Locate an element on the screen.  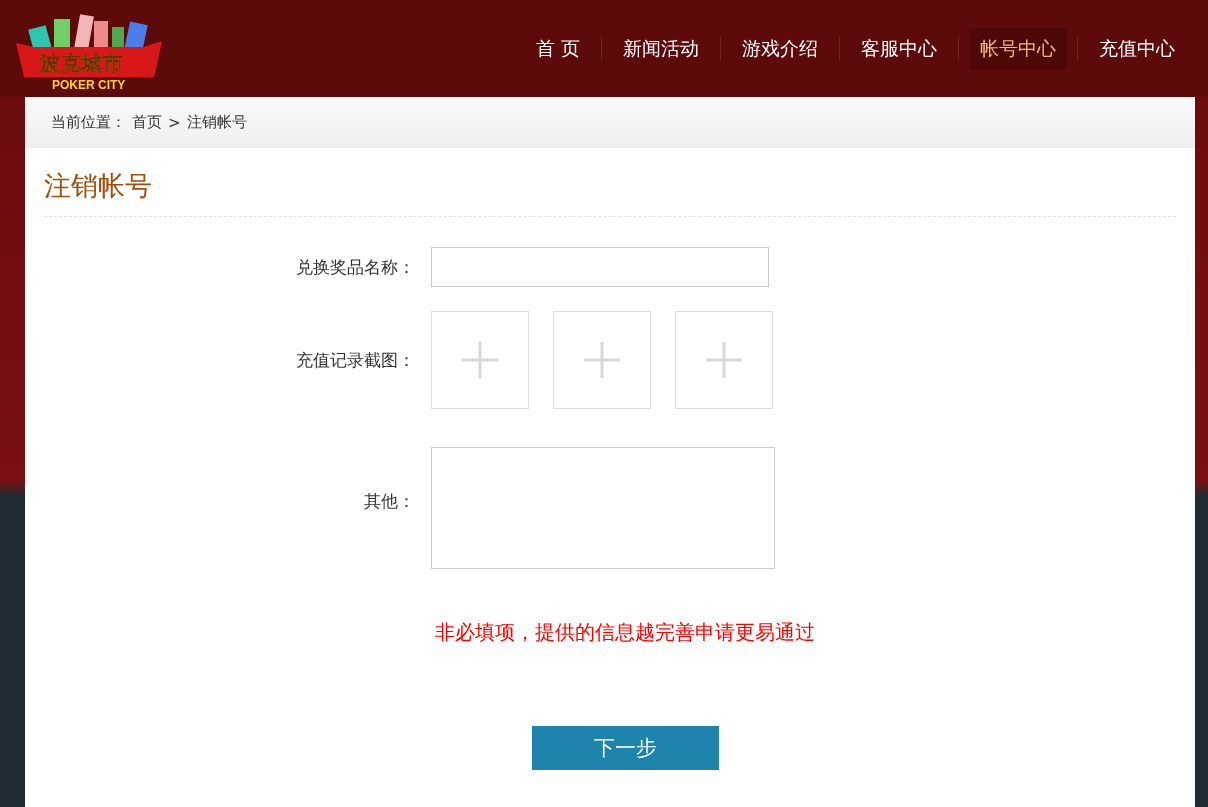
form-label: 其他： is located at coordinates (389, 501).